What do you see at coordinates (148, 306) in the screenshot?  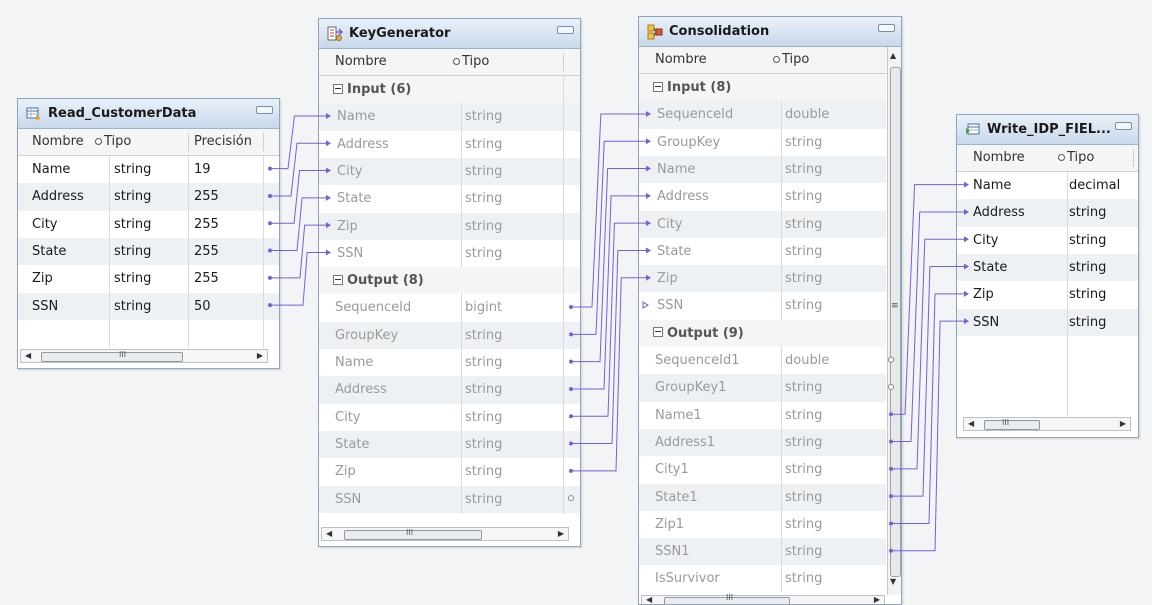 I see `port-row: SSN string 50` at bounding box center [148, 306].